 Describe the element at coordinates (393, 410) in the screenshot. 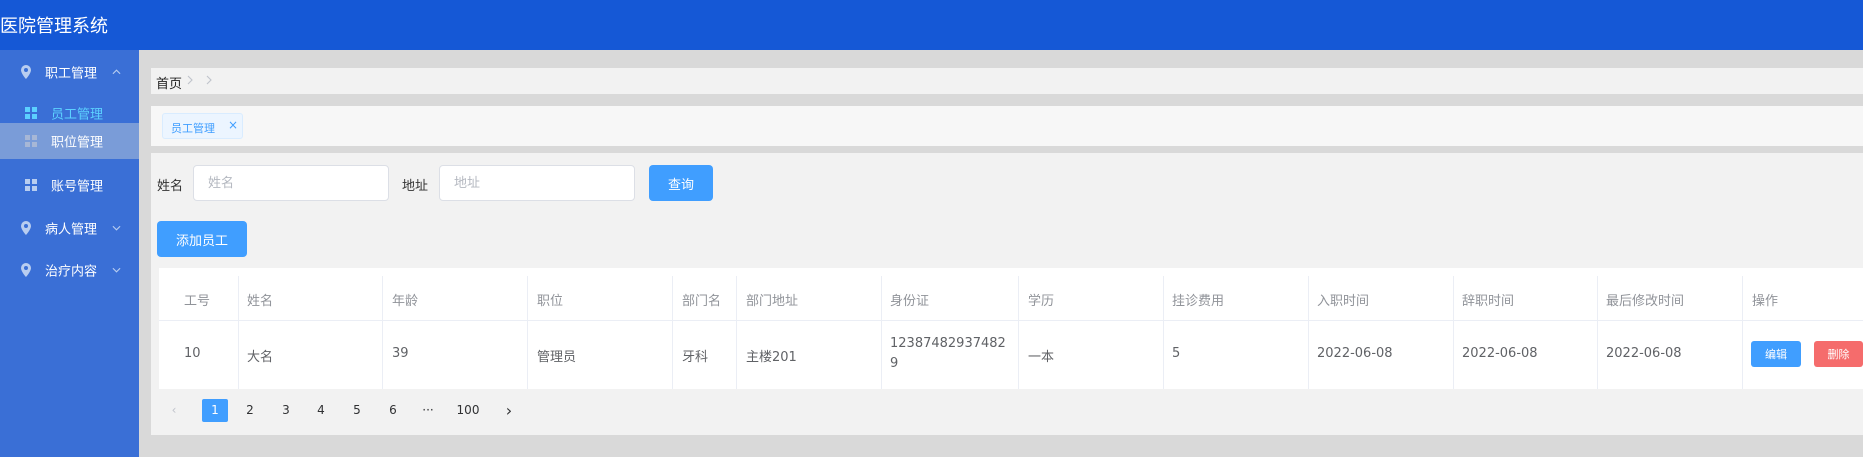

I see `page-button: 6` at that location.